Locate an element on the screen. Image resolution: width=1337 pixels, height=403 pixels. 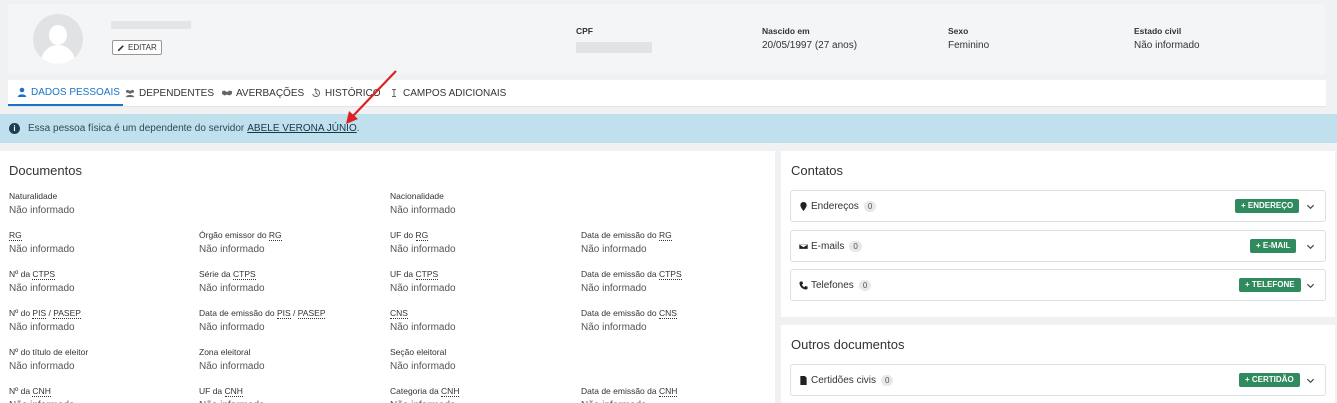
tab-dados-pessoais: DADOS PESSOAIS is located at coordinates (65, 93).